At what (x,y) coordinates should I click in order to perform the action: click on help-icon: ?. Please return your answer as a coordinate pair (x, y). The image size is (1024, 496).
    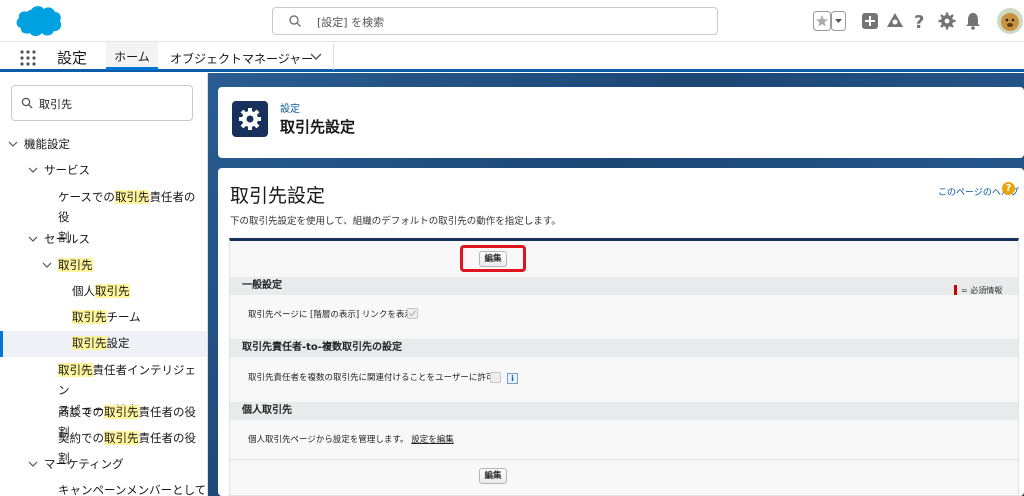
    Looking at the image, I should click on (920, 21).